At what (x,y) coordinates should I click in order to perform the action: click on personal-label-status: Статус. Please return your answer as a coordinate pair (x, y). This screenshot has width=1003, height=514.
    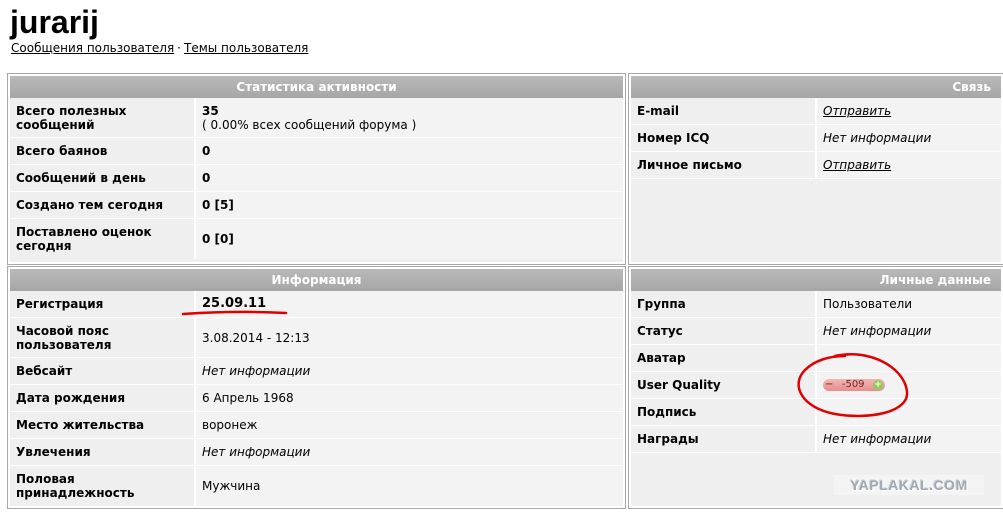
    Looking at the image, I should click on (724, 331).